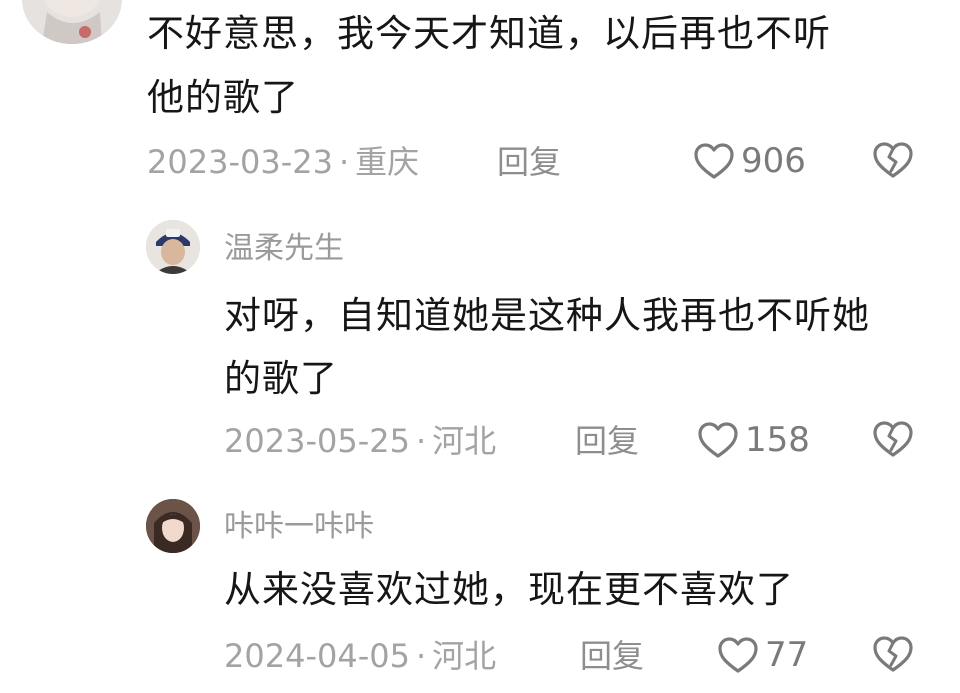 This screenshot has width=960, height=693. I want to click on like-button: 158, so click(753, 440).